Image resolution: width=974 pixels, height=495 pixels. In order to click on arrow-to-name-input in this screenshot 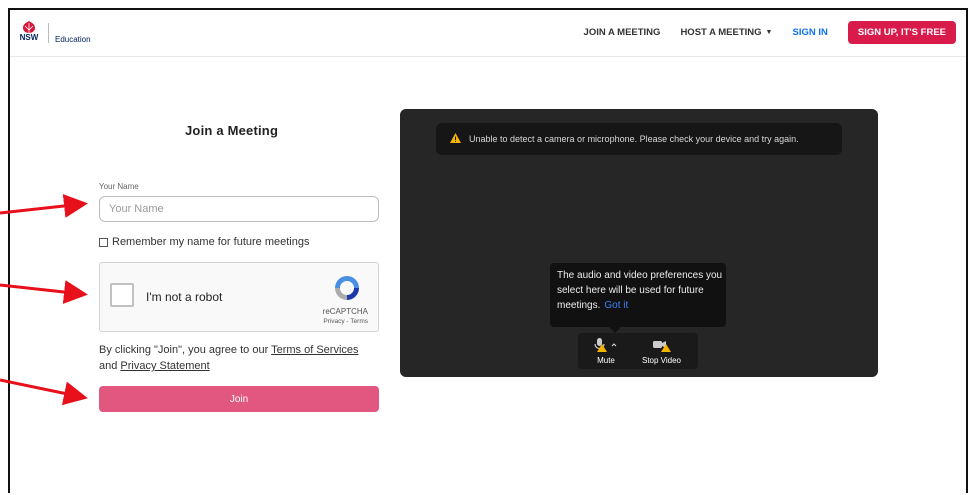, I will do `click(44, 206)`.